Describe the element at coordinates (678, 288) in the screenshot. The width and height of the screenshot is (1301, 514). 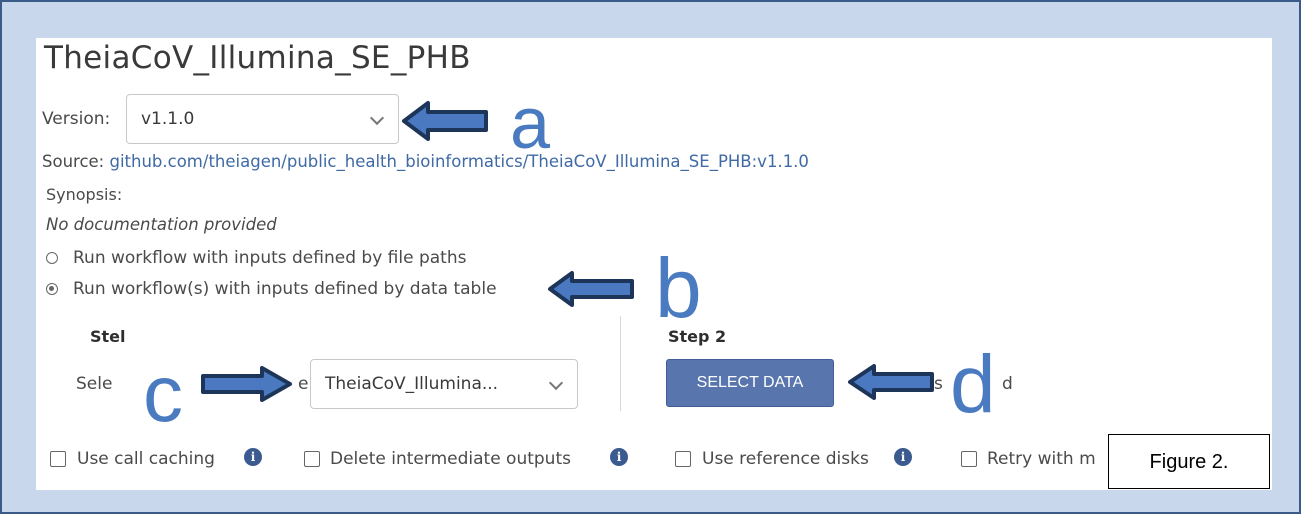
I see `annotation-letter-b: b` at that location.